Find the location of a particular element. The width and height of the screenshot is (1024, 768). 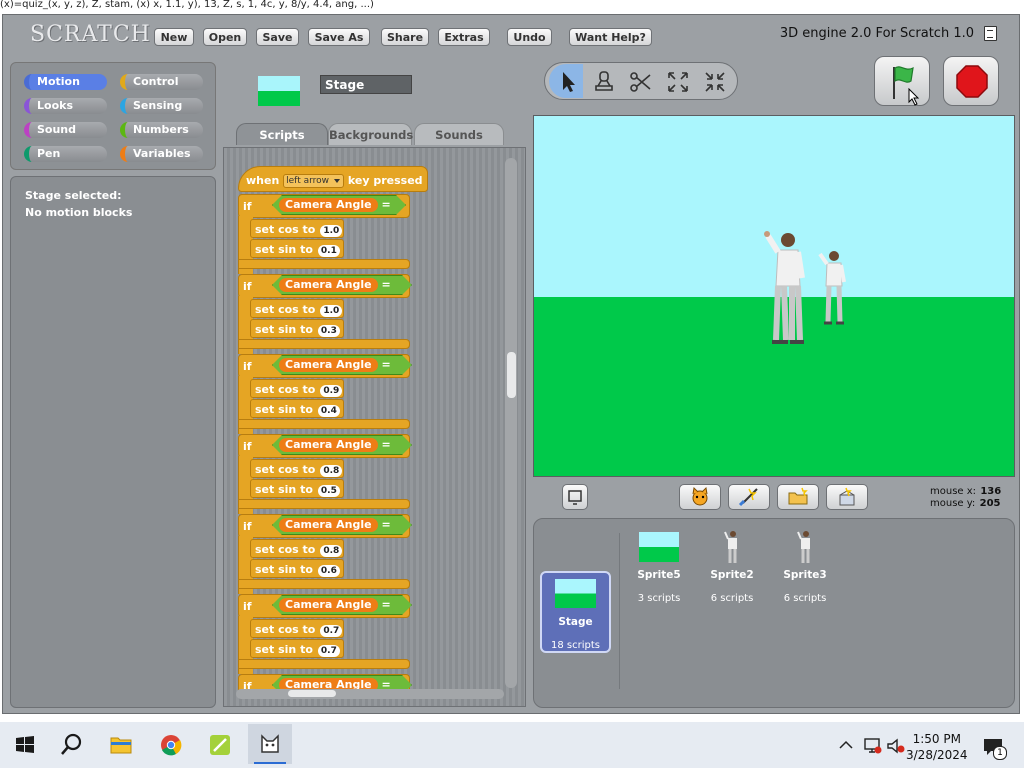

set-cos-block: set cos to 0.7 is located at coordinates (297, 628).